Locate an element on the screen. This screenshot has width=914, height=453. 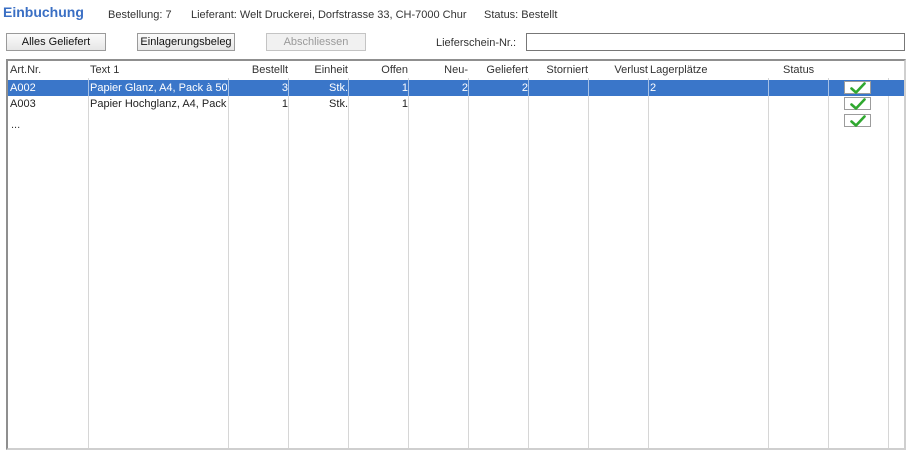
cell-bestellt: 1 is located at coordinates (284, 104).